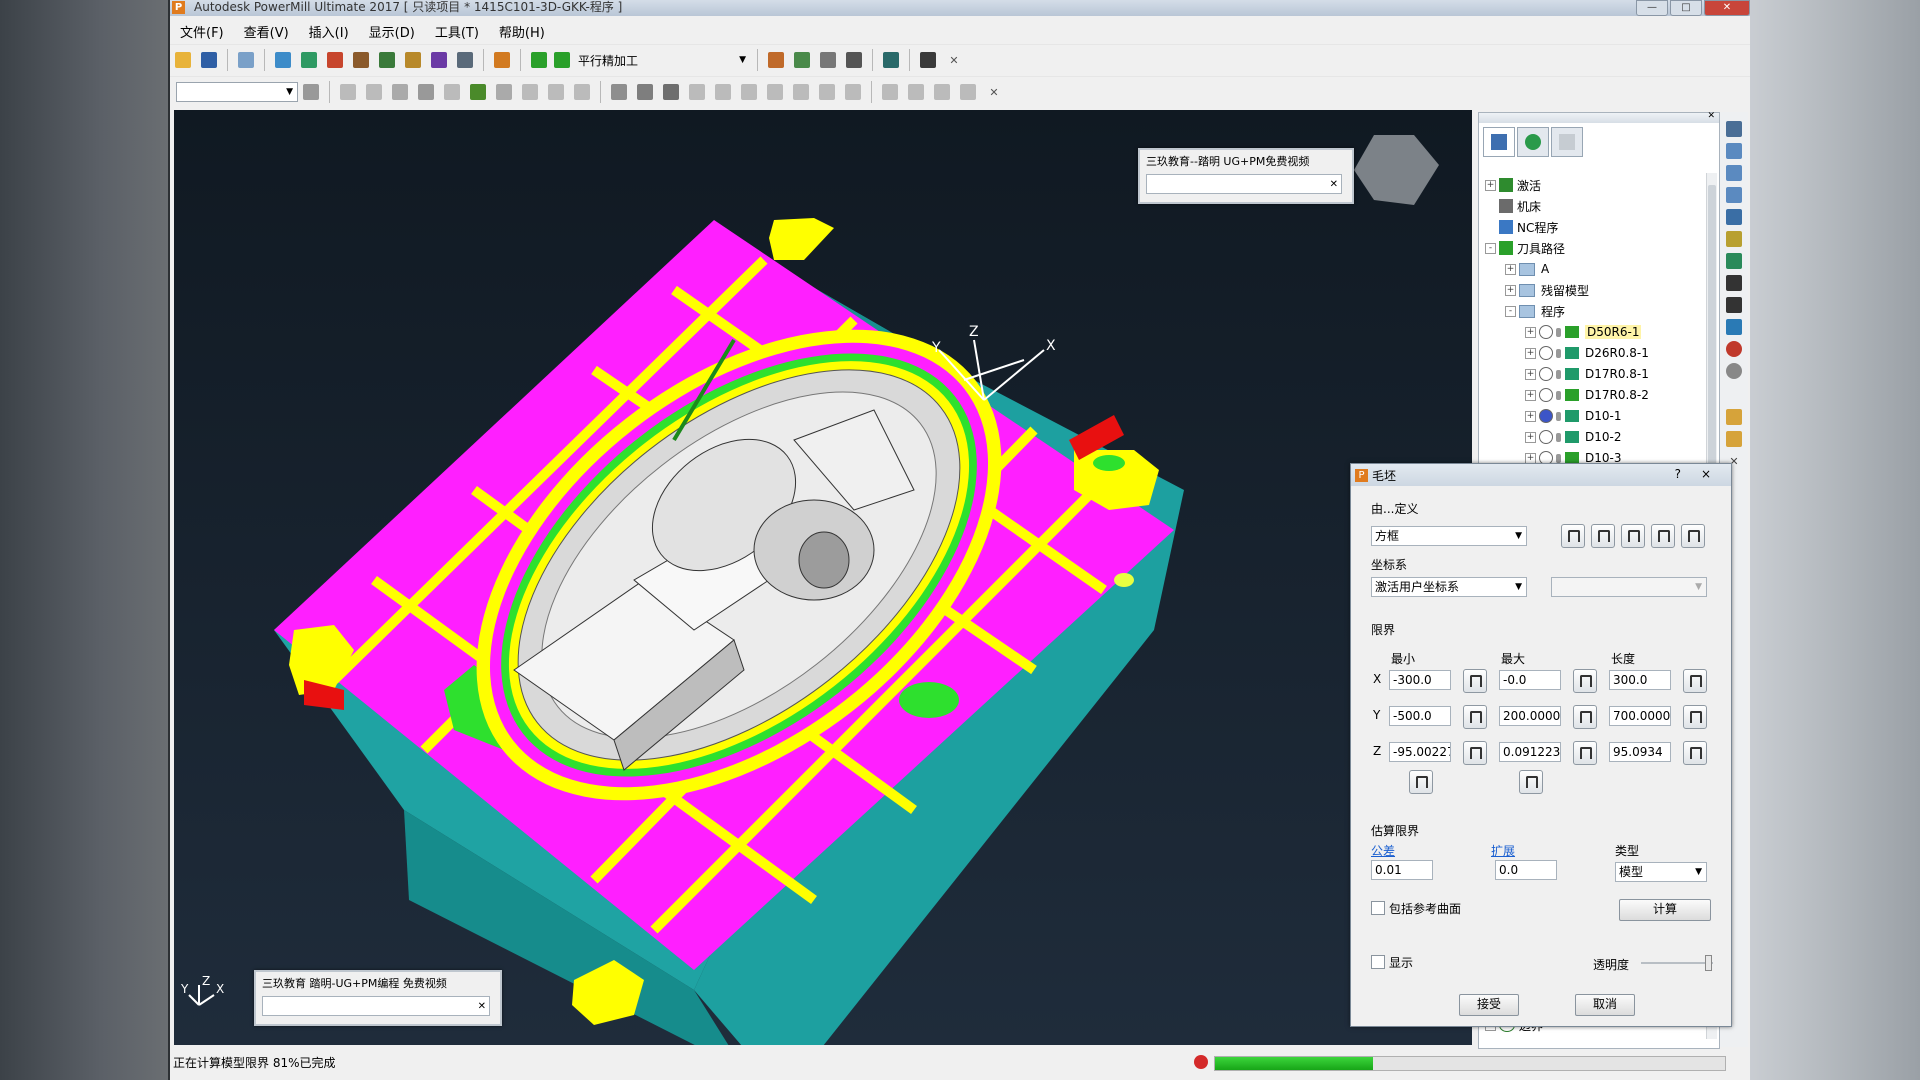 This screenshot has height=1080, width=1920. Describe the element at coordinates (1587, 395) in the screenshot. I see `tree-toolpath-3: + D17R0.8-2` at that location.